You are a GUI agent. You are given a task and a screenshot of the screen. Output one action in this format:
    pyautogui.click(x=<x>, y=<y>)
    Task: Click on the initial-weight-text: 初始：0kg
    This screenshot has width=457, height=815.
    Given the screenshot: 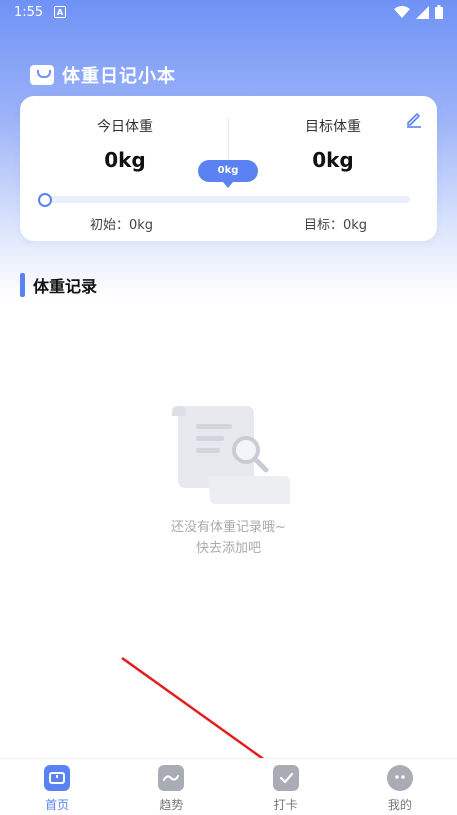 What is the action you would take?
    pyautogui.click(x=122, y=225)
    